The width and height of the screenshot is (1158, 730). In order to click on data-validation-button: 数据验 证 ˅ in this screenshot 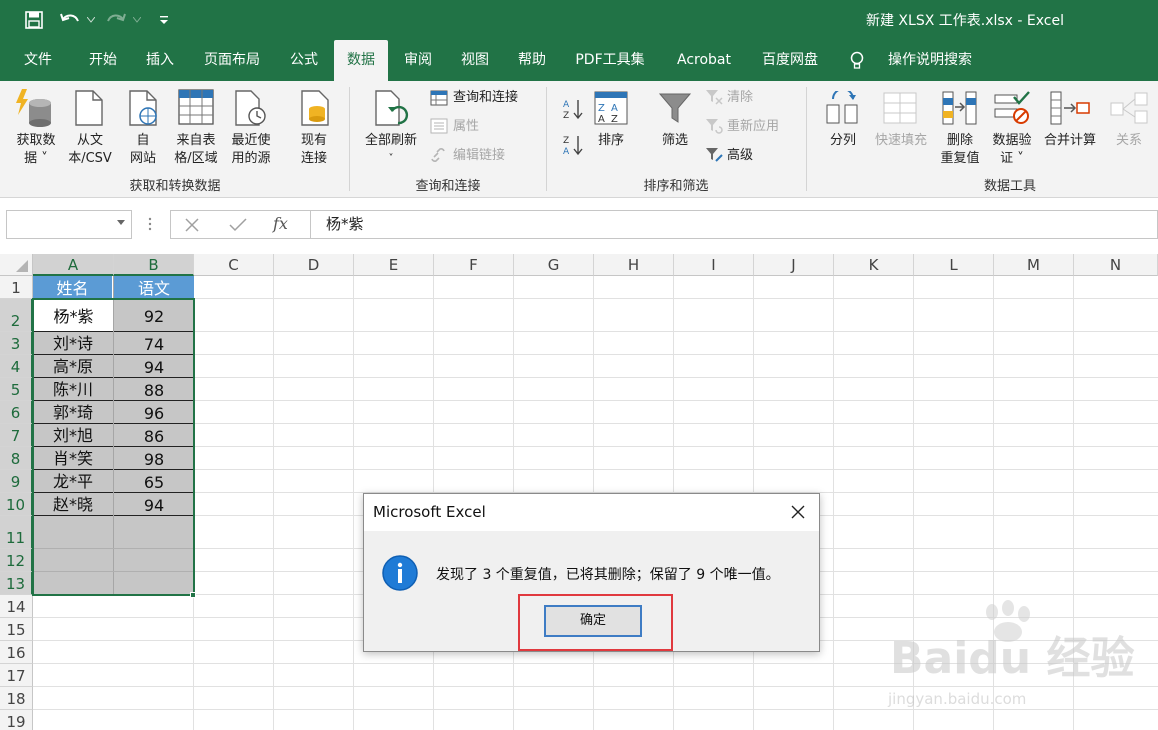, I will do `click(1012, 125)`.